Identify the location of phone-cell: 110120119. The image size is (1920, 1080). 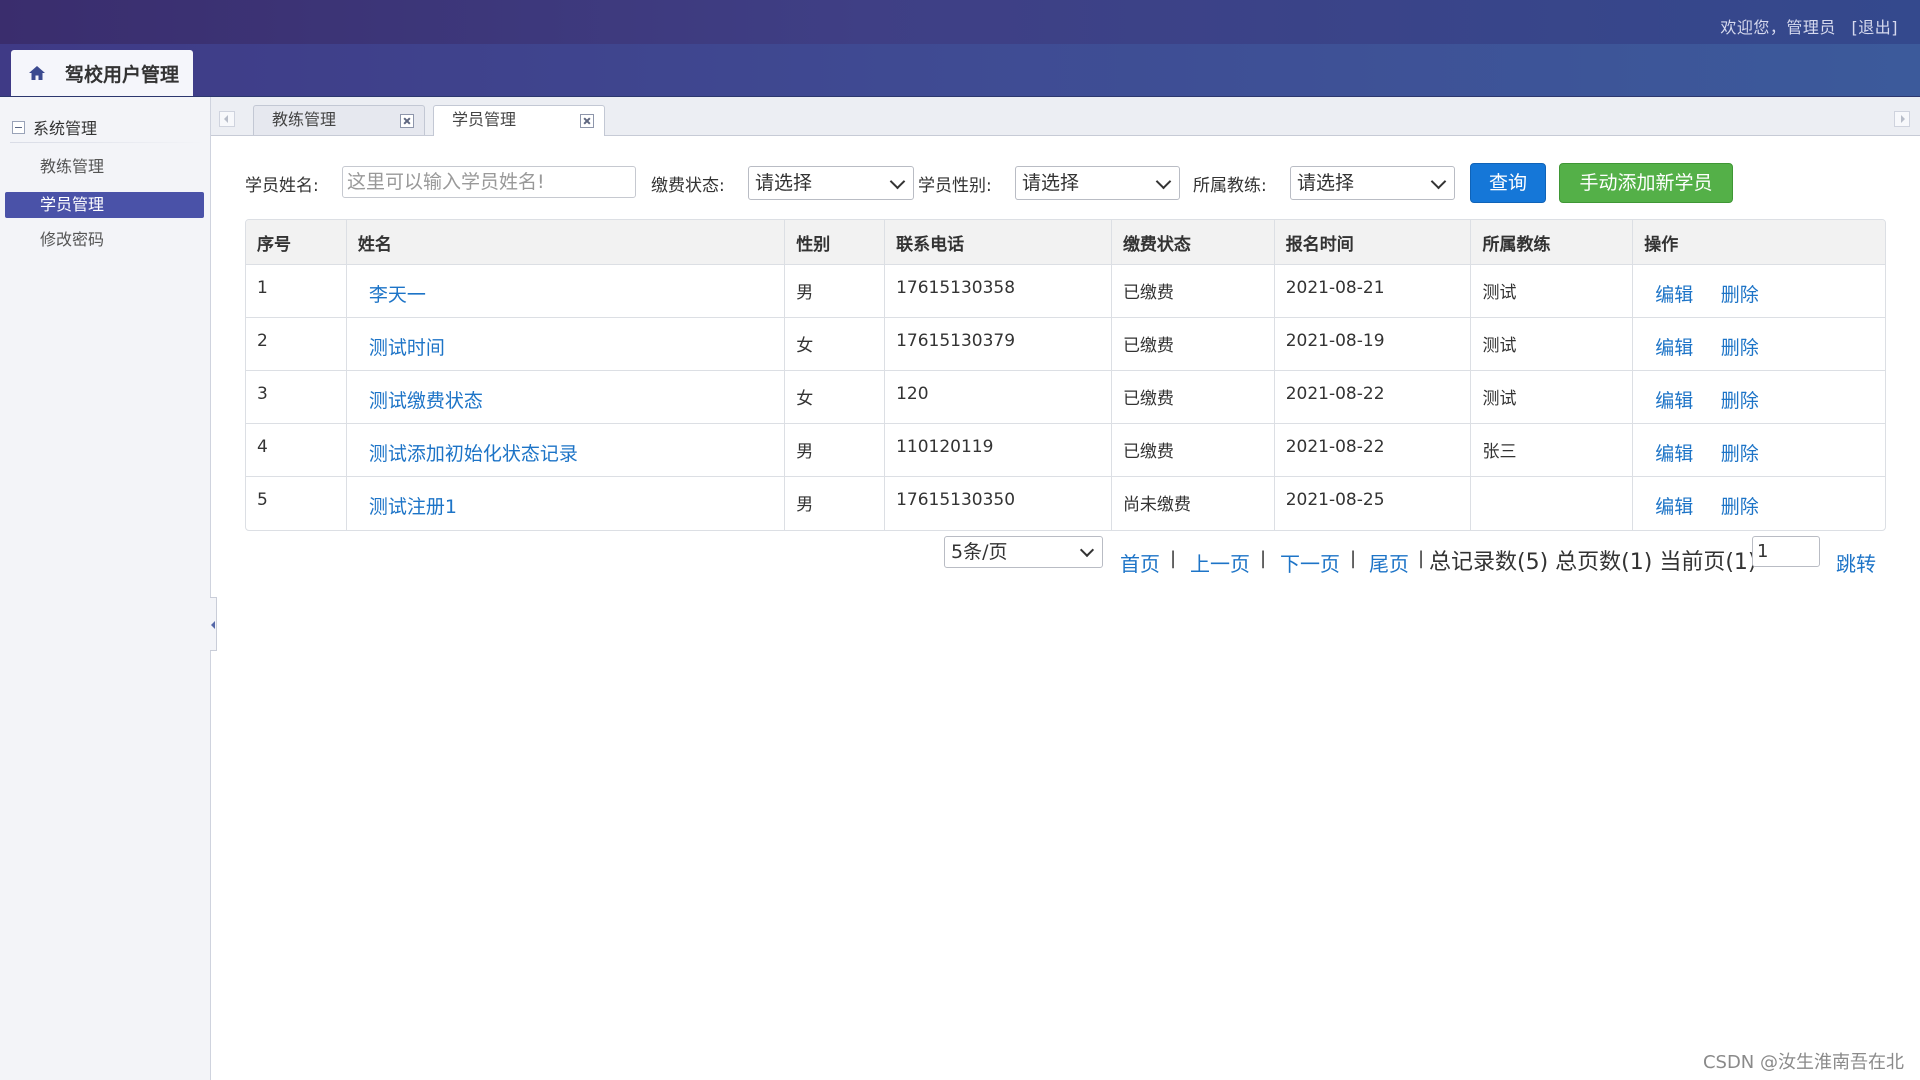
(998, 450).